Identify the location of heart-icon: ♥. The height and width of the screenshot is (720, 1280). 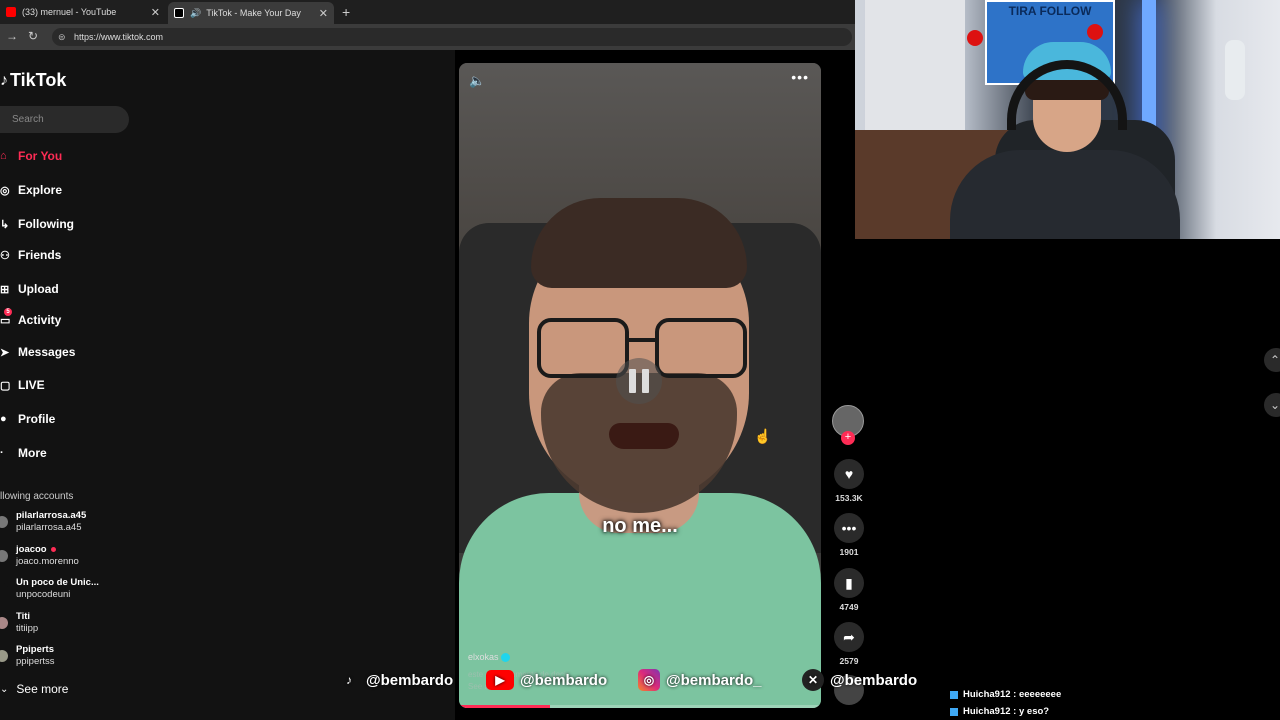
(849, 474).